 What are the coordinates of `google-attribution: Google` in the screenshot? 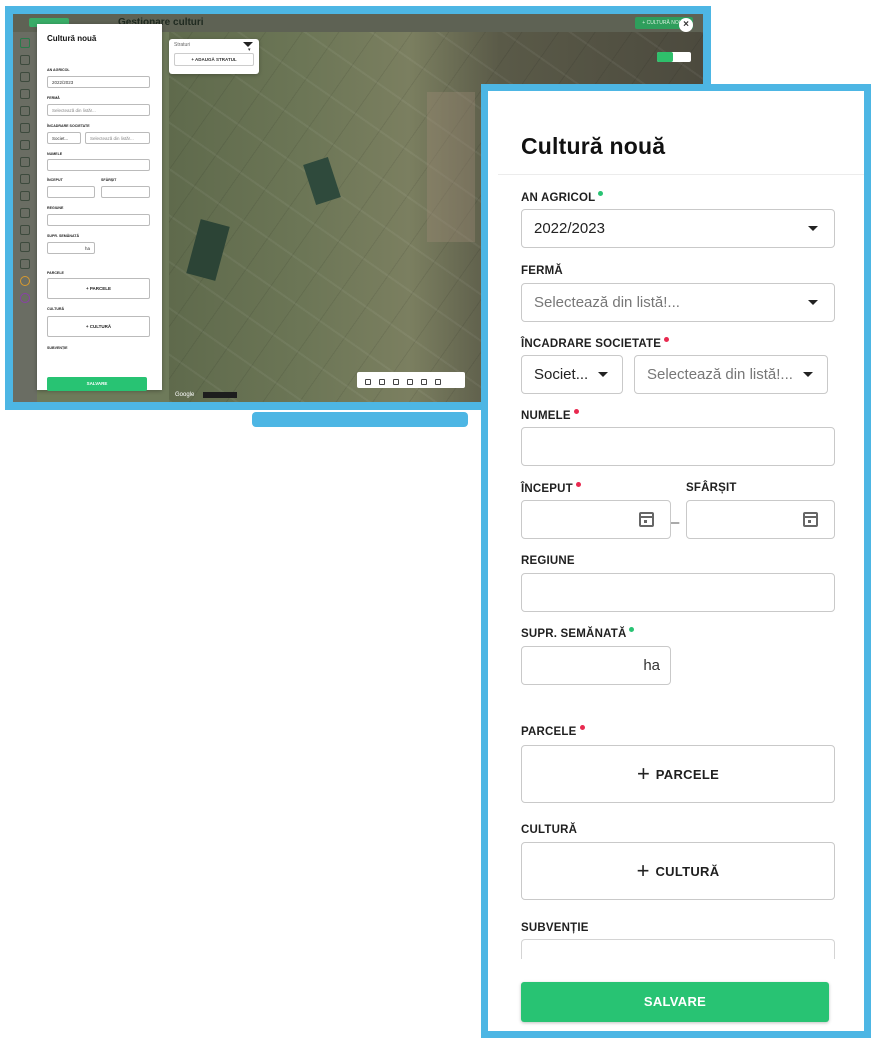 It's located at (185, 395).